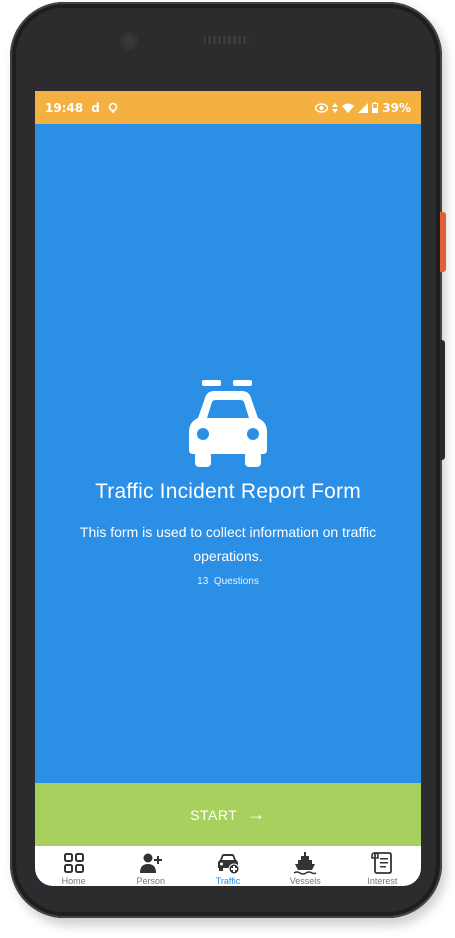 The image size is (455, 938). I want to click on nav-label: Vessels, so click(305, 881).